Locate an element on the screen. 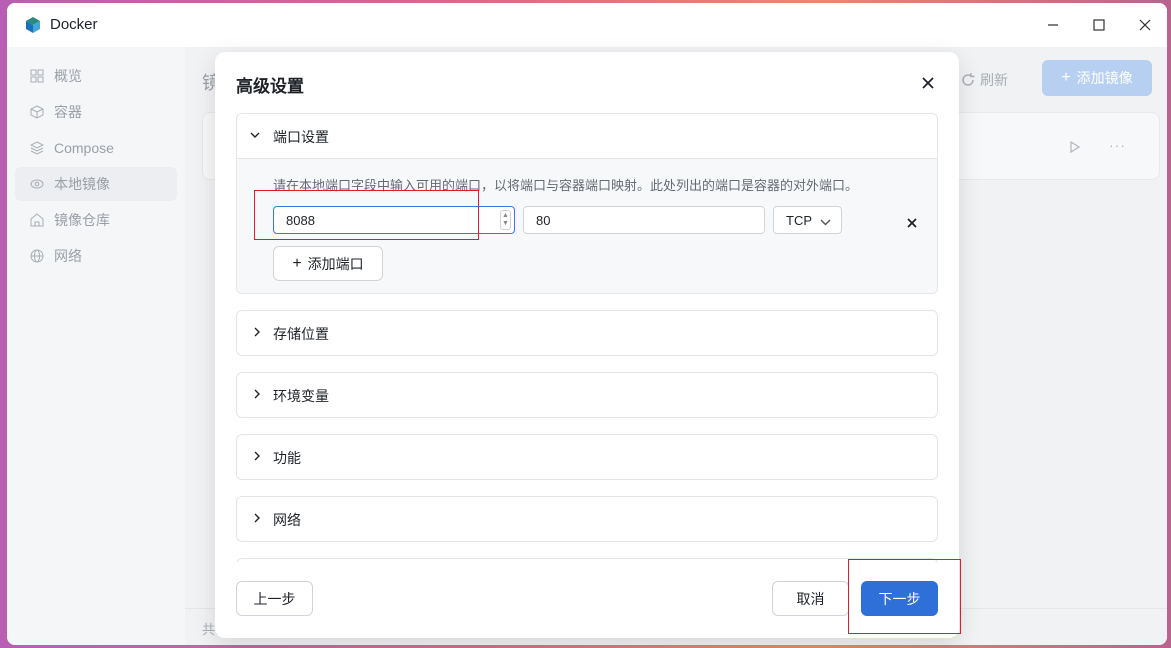 Image resolution: width=1171 pixels, height=648 pixels. eye-icon is located at coordinates (37, 184).